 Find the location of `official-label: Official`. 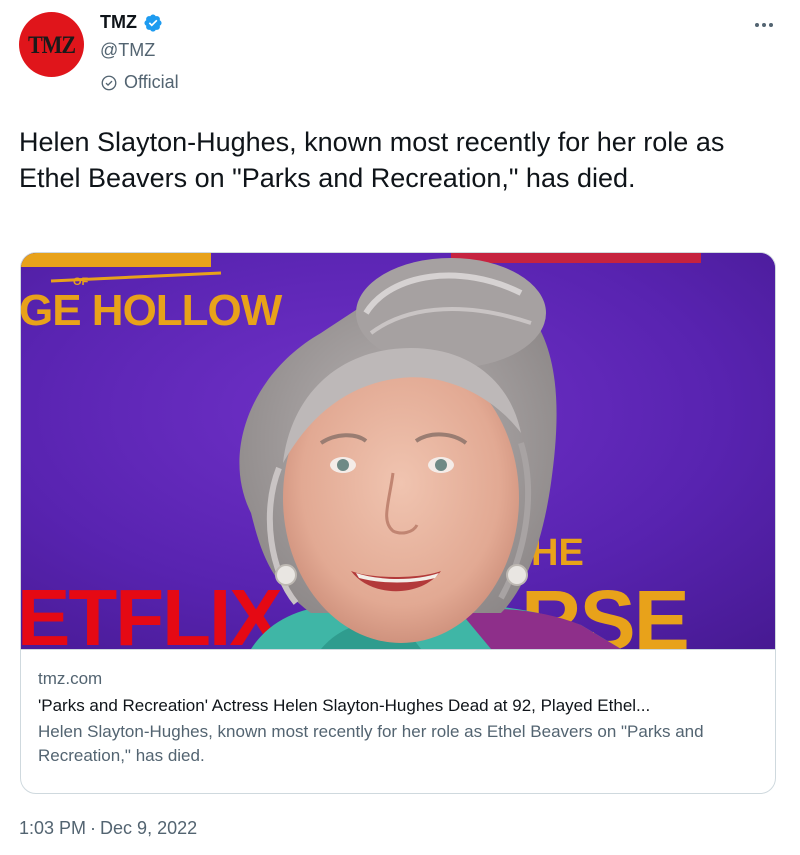

official-label: Official is located at coordinates (139, 82).